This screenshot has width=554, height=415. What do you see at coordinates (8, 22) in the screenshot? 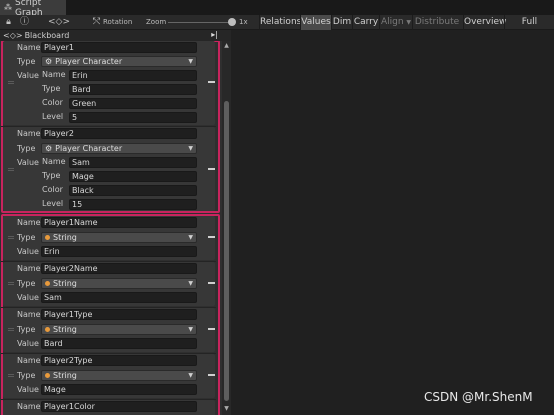
I see `lock-icon: 🔒︎` at bounding box center [8, 22].